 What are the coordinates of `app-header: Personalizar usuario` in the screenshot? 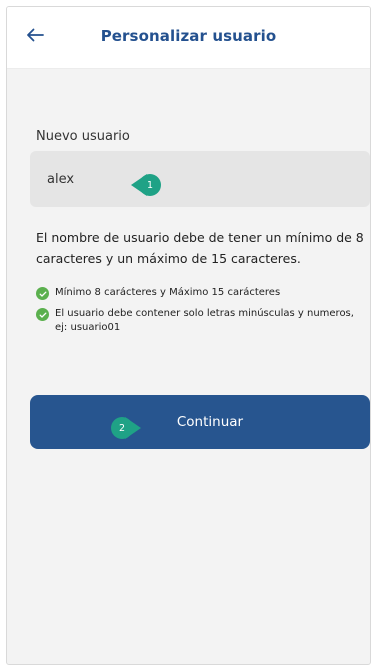 It's located at (188, 38).